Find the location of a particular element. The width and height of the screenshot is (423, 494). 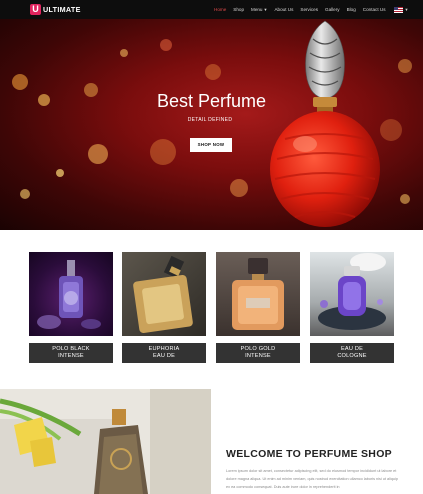

nav-gallery: Gallery is located at coordinates (332, 9).